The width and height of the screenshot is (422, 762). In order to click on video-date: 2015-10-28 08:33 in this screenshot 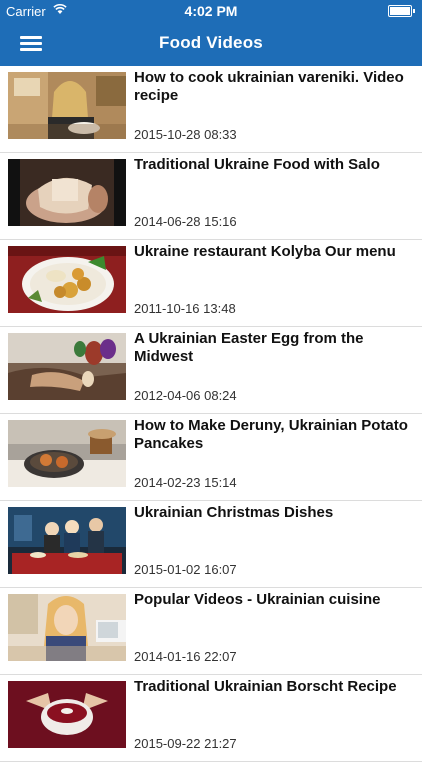, I will do `click(185, 134)`.